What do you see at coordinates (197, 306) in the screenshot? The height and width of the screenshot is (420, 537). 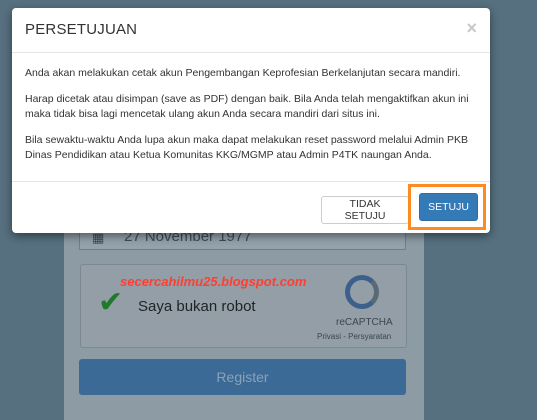 I see `recaptcha-label: Saya bukan robot` at bounding box center [197, 306].